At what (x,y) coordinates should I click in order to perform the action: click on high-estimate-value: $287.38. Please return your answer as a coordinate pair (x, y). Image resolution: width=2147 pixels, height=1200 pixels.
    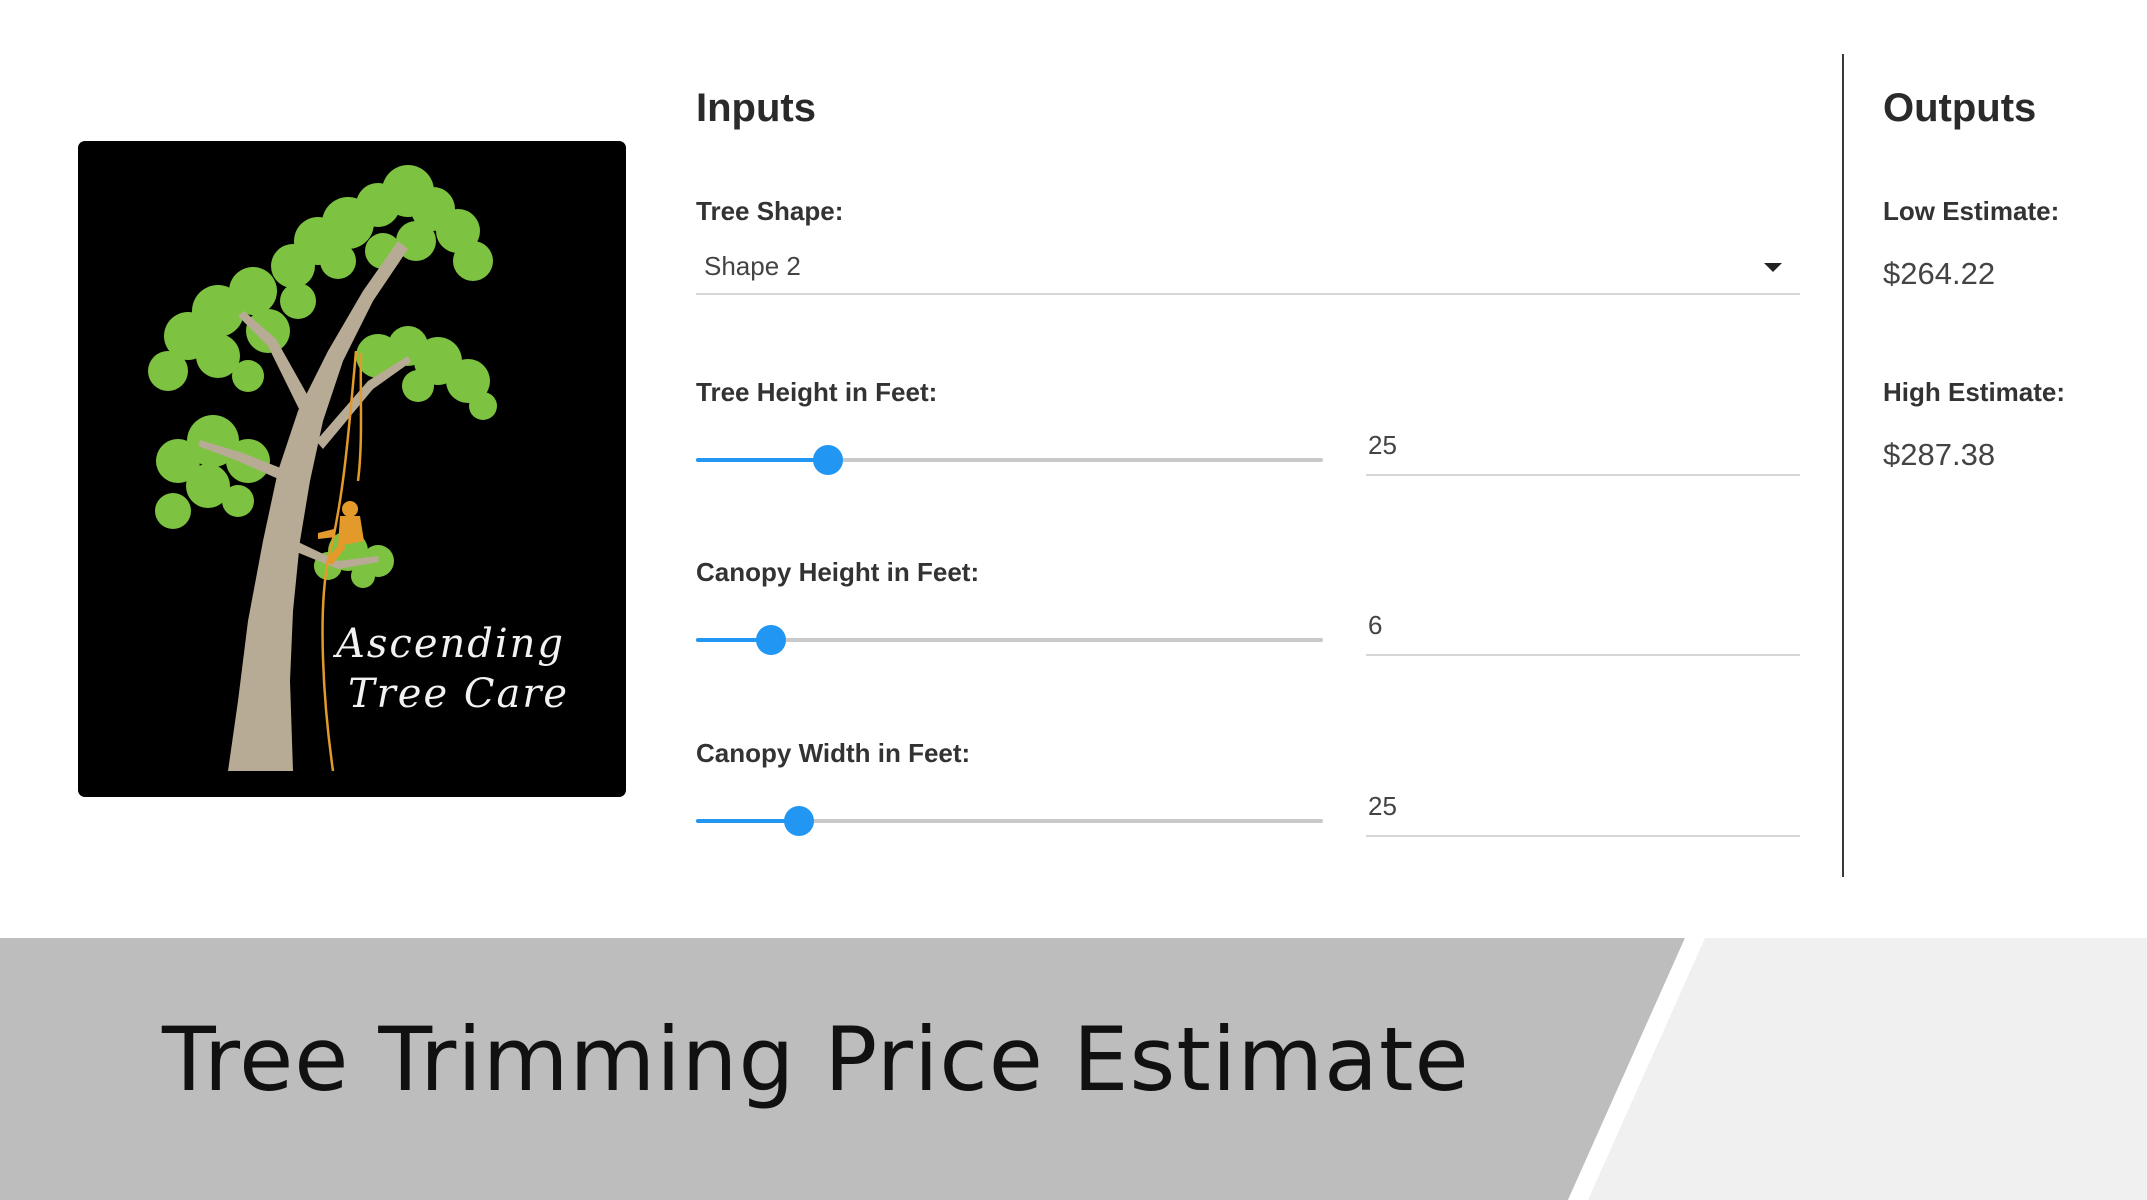
    Looking at the image, I should click on (1939, 454).